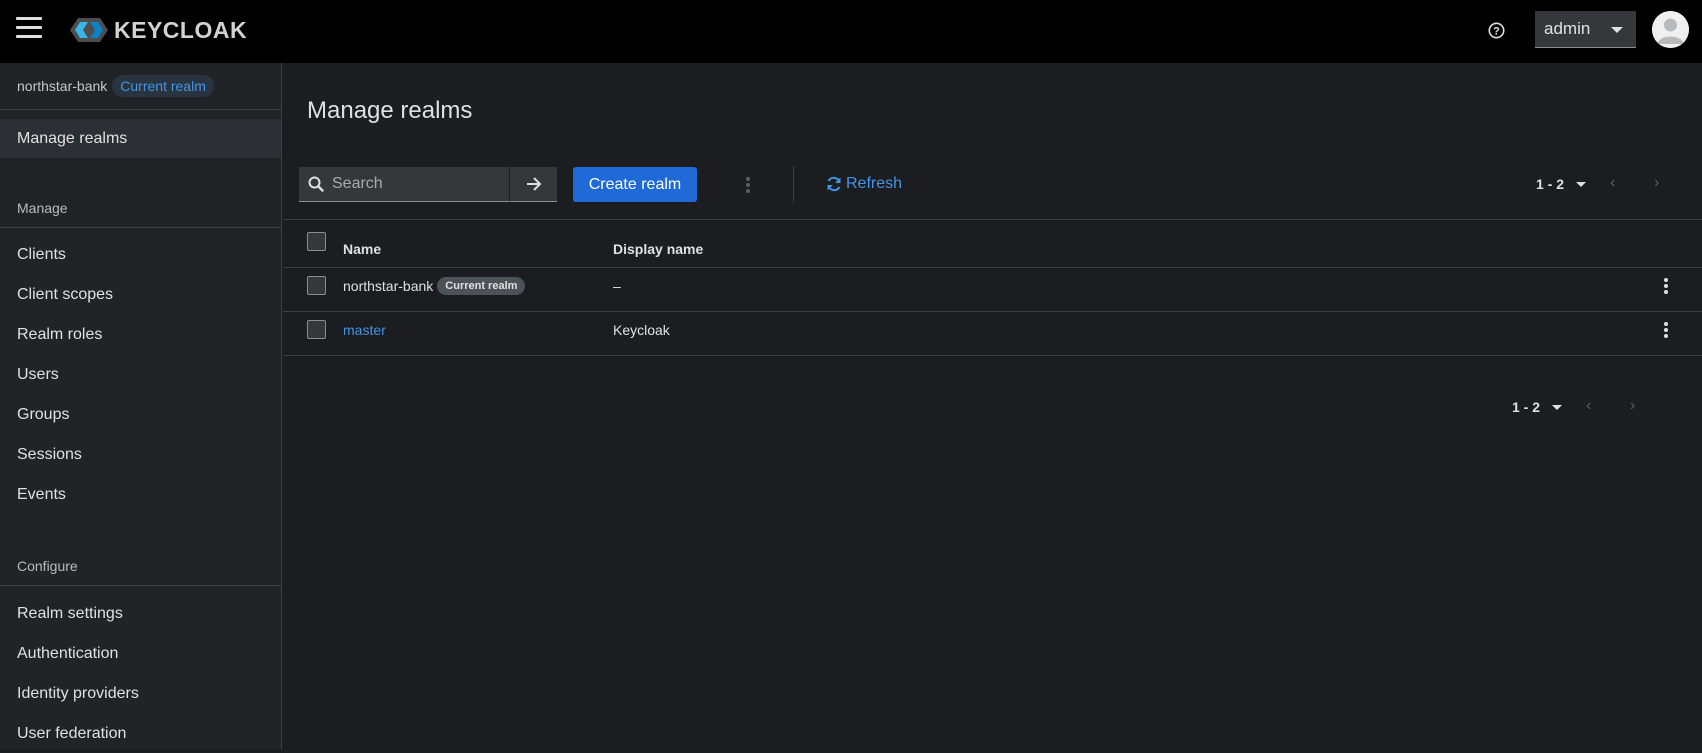  Describe the element at coordinates (140, 613) in the screenshot. I see `sidebar-item-realm-settings: Realm settings` at that location.